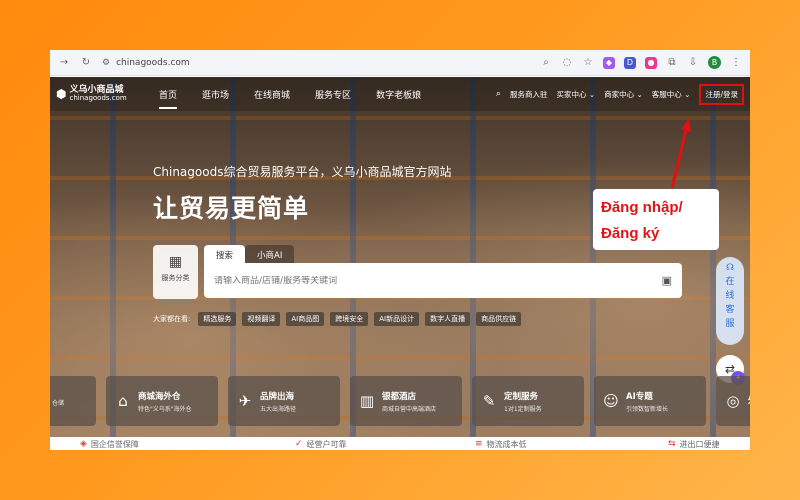 The image size is (800, 500). Describe the element at coordinates (83, 444) in the screenshot. I see `shield-icon: ◈` at that location.